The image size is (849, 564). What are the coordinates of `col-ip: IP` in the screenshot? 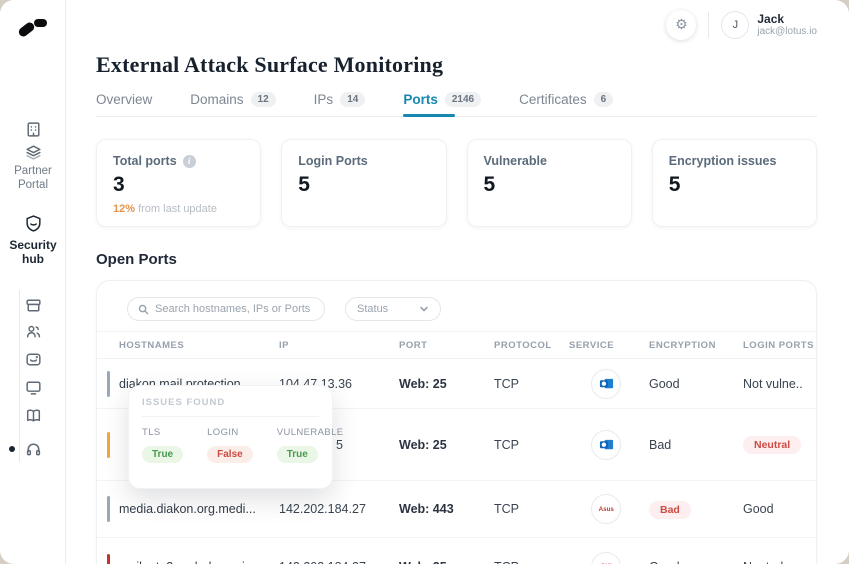 It's located at (339, 345).